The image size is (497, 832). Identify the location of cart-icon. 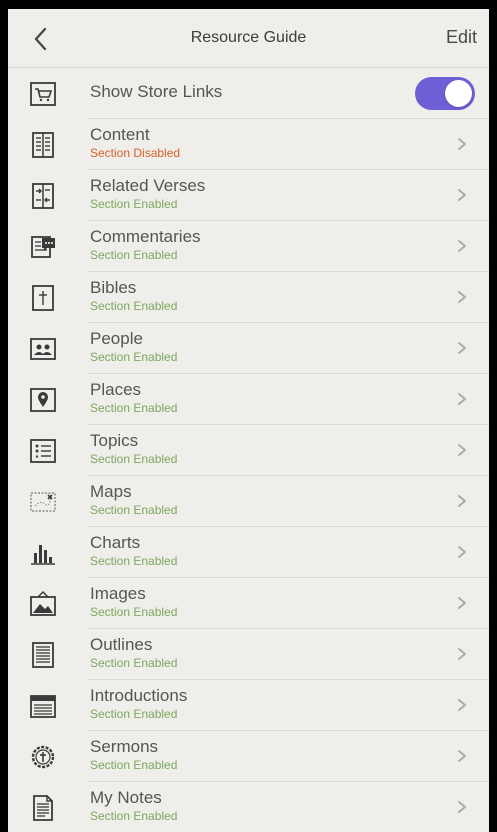
(43, 94).